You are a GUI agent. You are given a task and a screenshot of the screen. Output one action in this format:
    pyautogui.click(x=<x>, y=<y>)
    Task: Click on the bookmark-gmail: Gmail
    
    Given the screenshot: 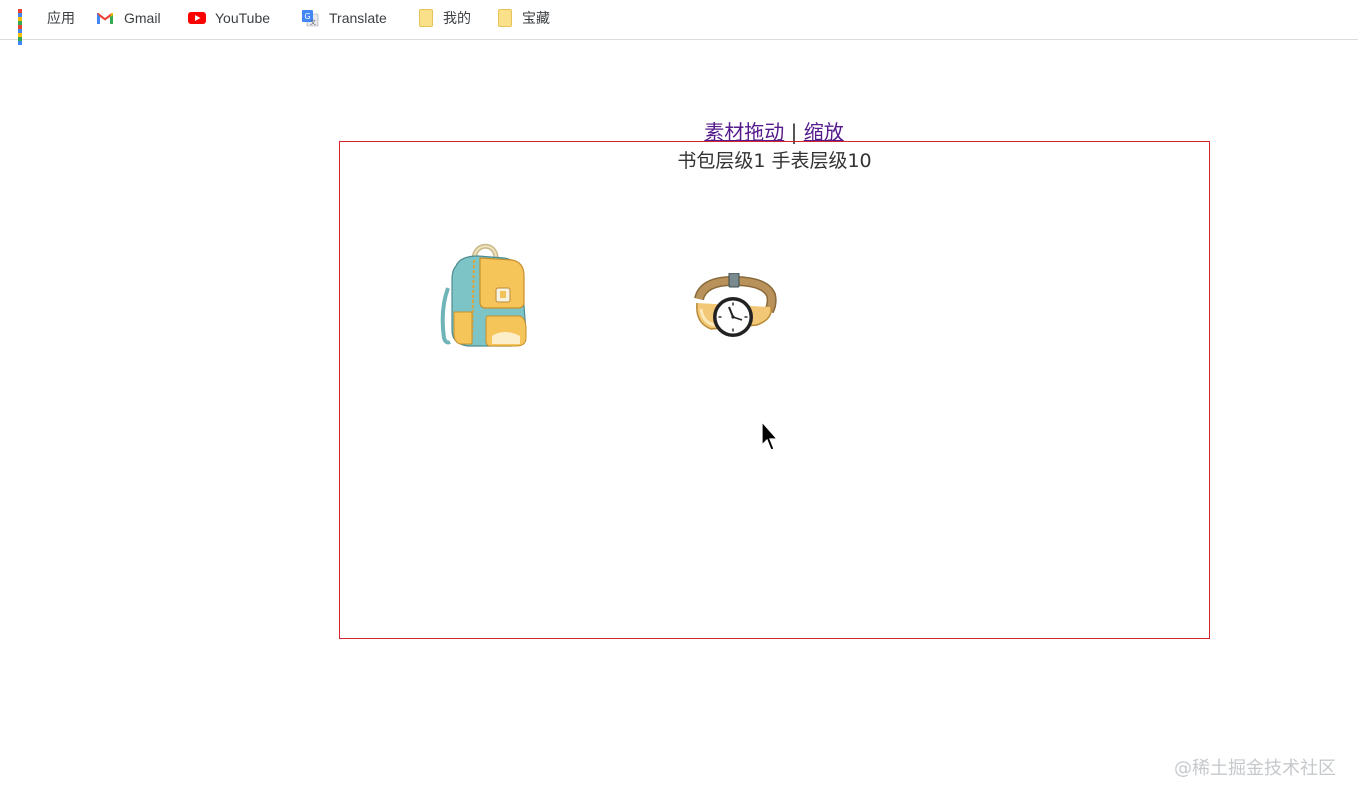 What is the action you would take?
    pyautogui.click(x=128, y=18)
    